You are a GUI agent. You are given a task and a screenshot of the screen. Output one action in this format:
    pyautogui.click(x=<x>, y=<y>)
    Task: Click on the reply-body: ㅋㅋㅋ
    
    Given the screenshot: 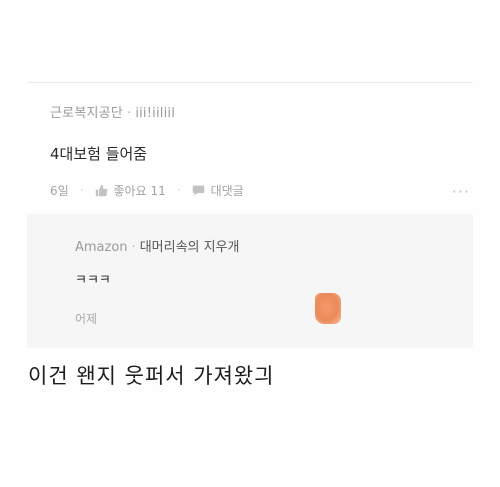 What is the action you would take?
    pyautogui.click(x=93, y=280)
    